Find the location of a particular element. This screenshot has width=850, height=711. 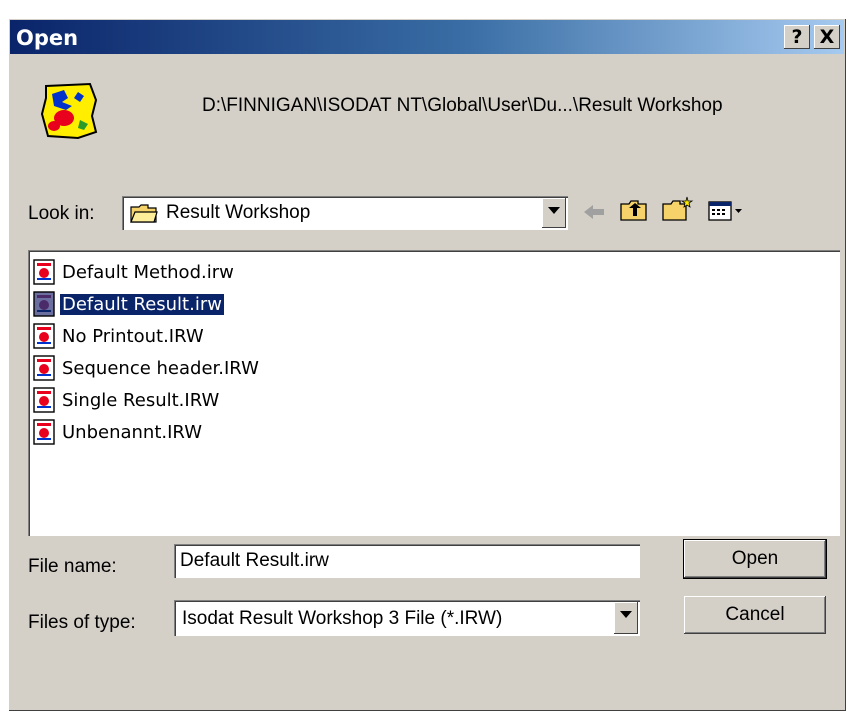

file-item-no-printout: No Printout.IRW is located at coordinates (119, 336).